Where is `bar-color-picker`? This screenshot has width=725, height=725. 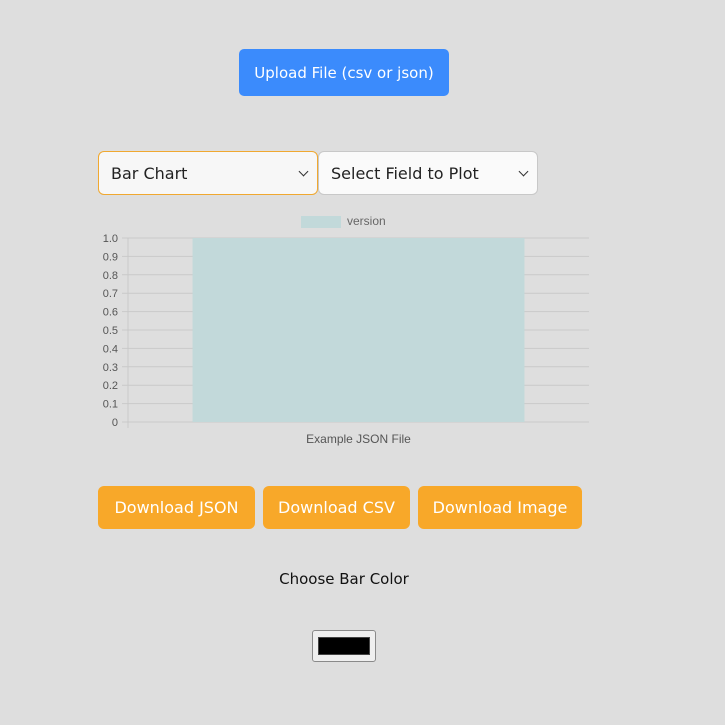
bar-color-picker is located at coordinates (344, 646).